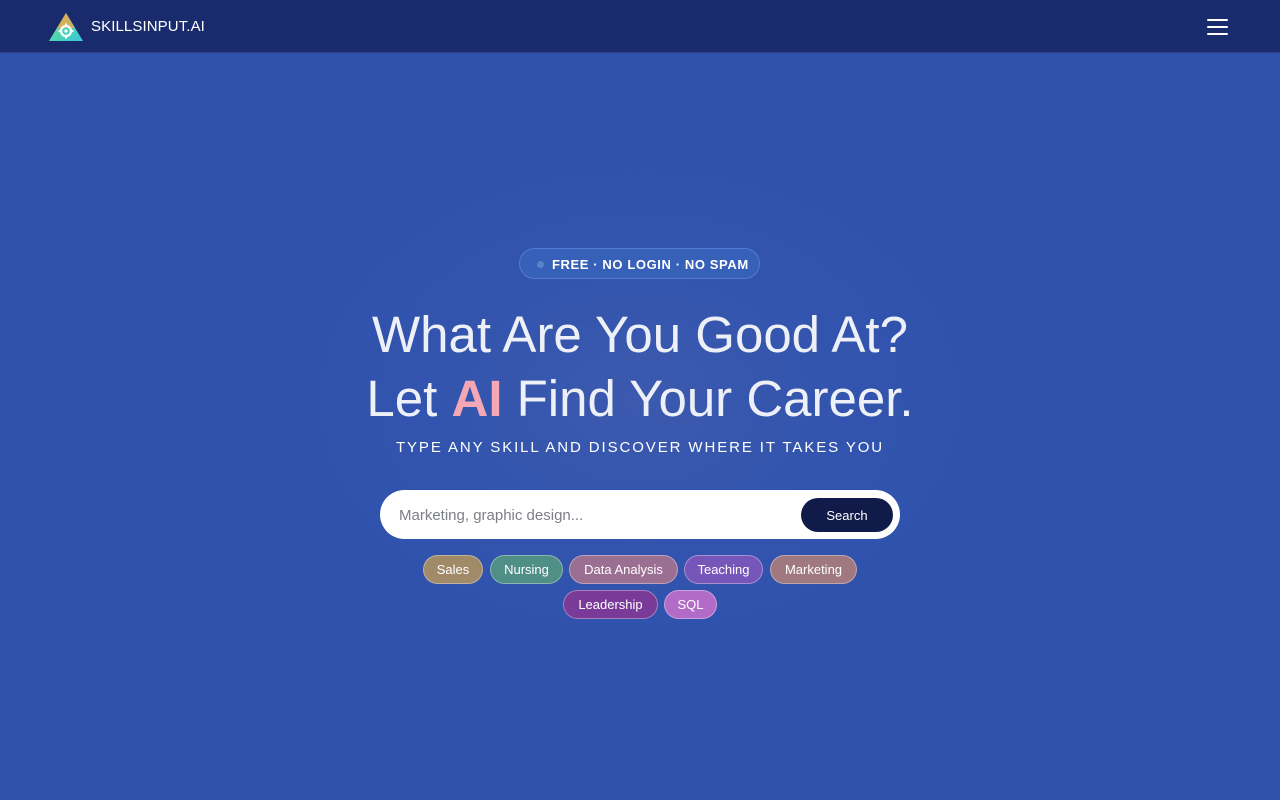 This screenshot has height=800, width=1280. Describe the element at coordinates (477, 398) in the screenshot. I see `headline-highlight-ai: AI` at that location.